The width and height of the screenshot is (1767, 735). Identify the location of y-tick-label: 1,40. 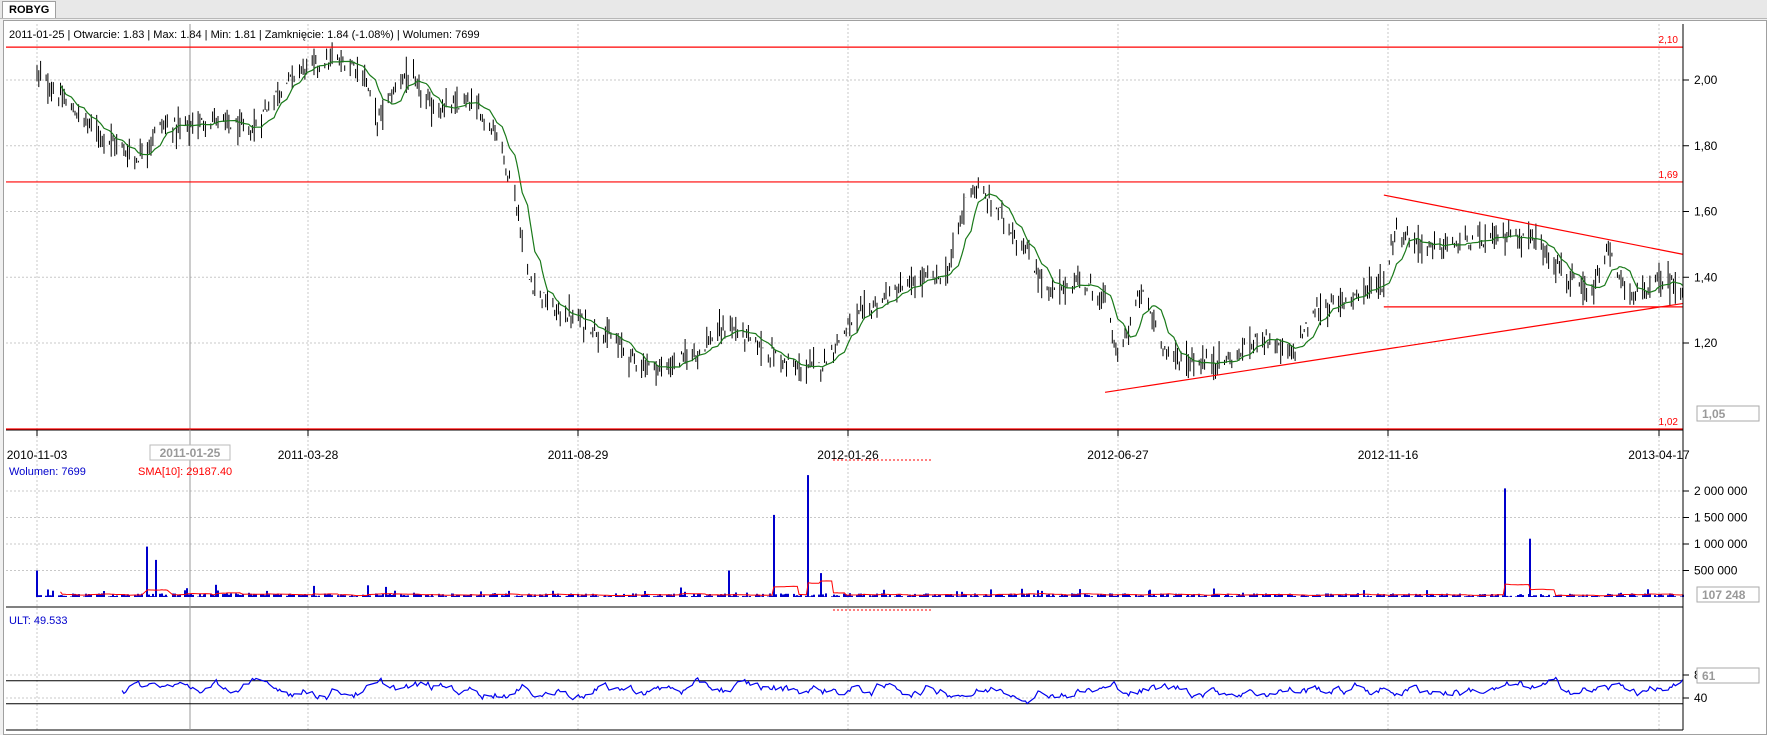
(1706, 277).